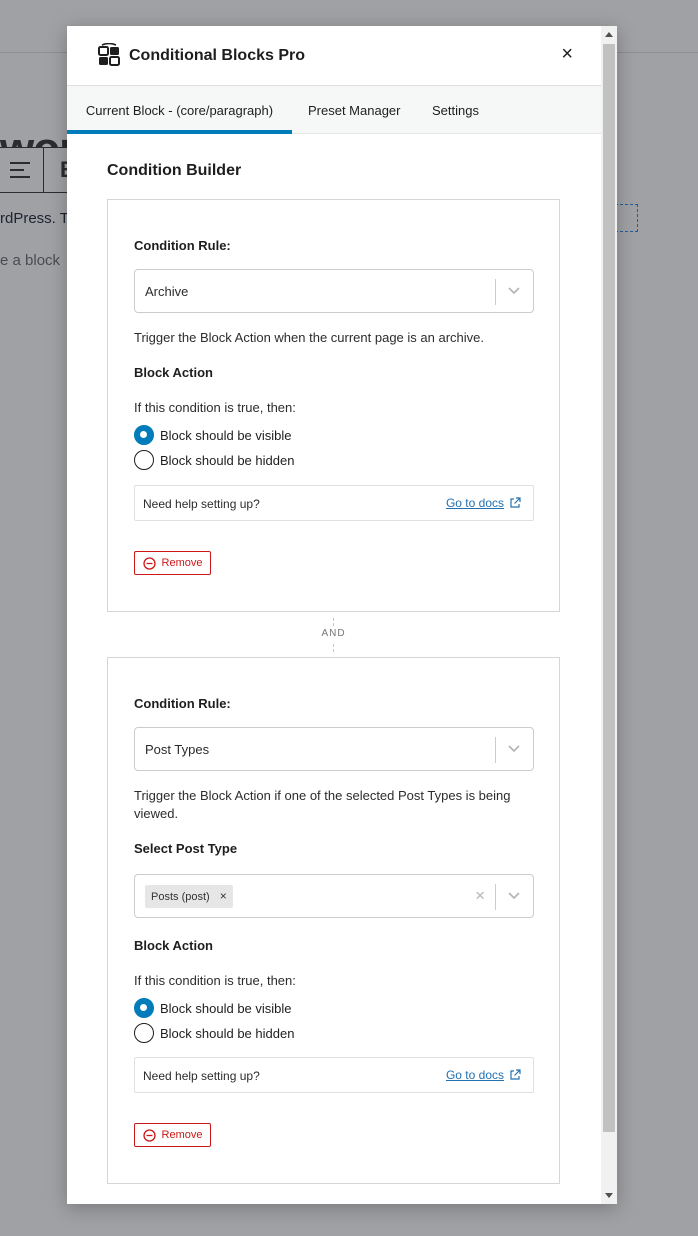  Describe the element at coordinates (354, 110) in the screenshot. I see `tab-preset-manager: Preset Manager` at that location.